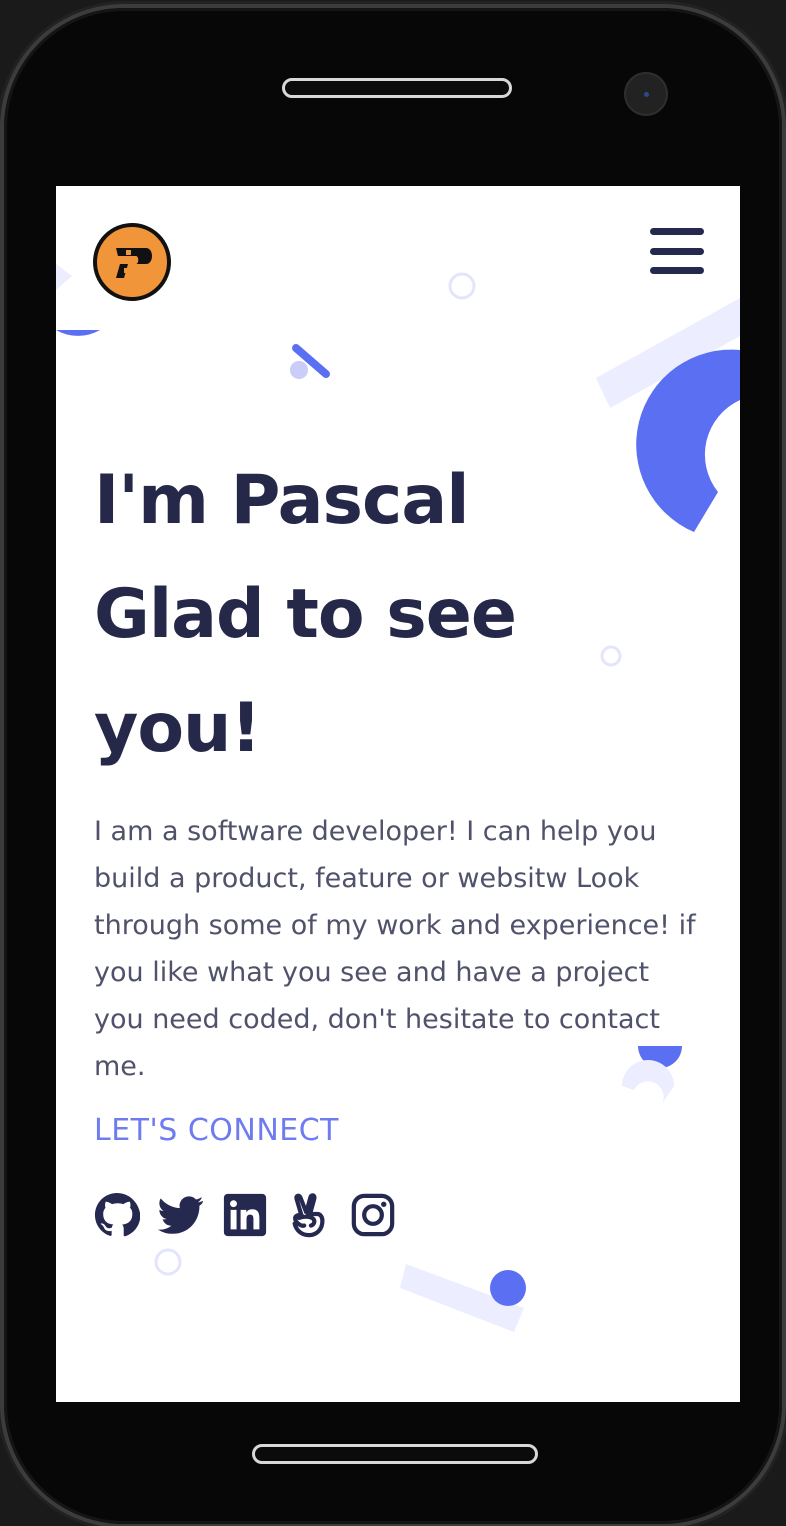 The image size is (786, 1526). Describe the element at coordinates (177, 728) in the screenshot. I see `headline-line-3: you!` at that location.